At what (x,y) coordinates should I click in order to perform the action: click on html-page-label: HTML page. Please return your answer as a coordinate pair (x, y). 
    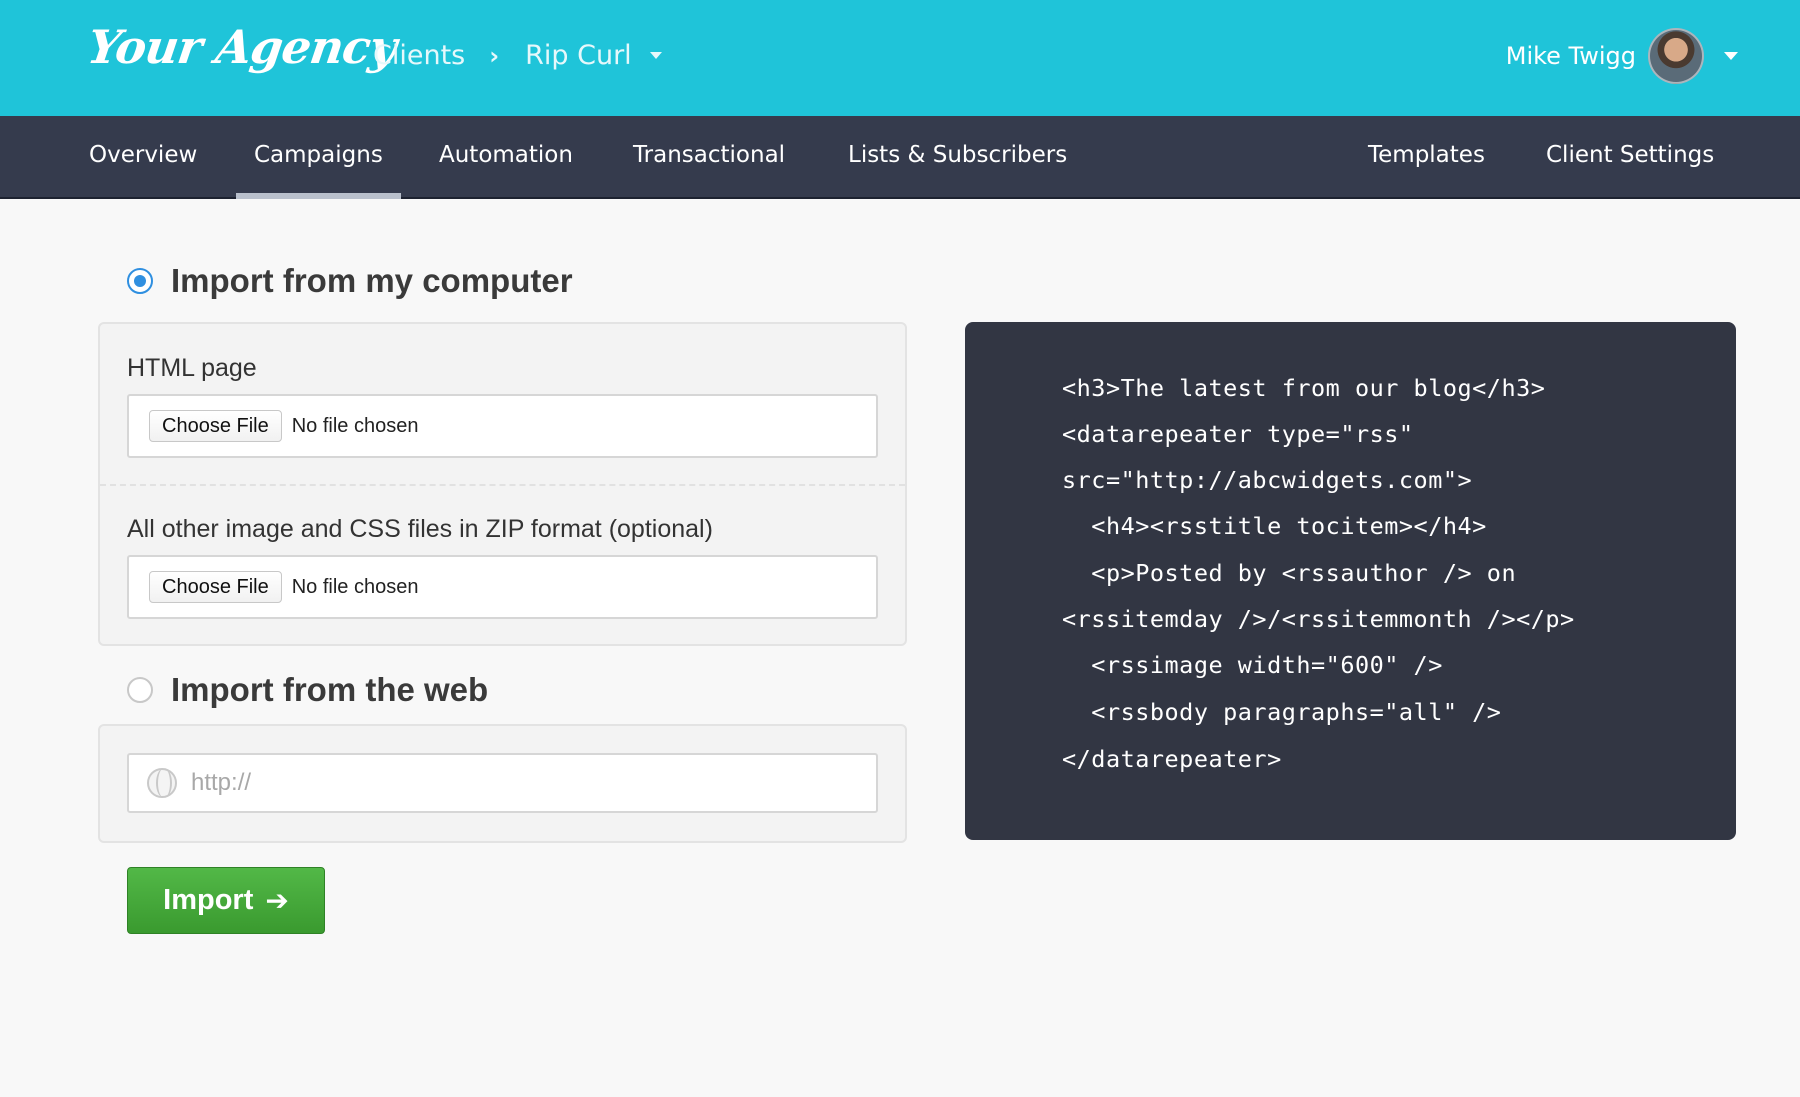
    Looking at the image, I should click on (192, 368).